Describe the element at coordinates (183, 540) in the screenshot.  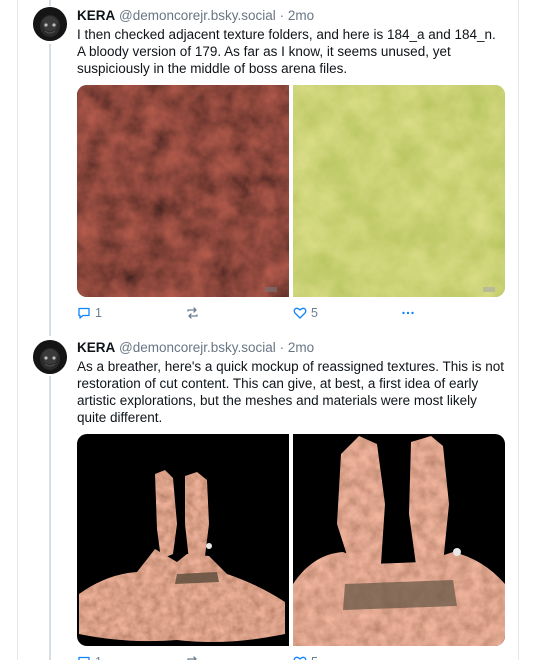
I see `image-rock-arch-wide` at that location.